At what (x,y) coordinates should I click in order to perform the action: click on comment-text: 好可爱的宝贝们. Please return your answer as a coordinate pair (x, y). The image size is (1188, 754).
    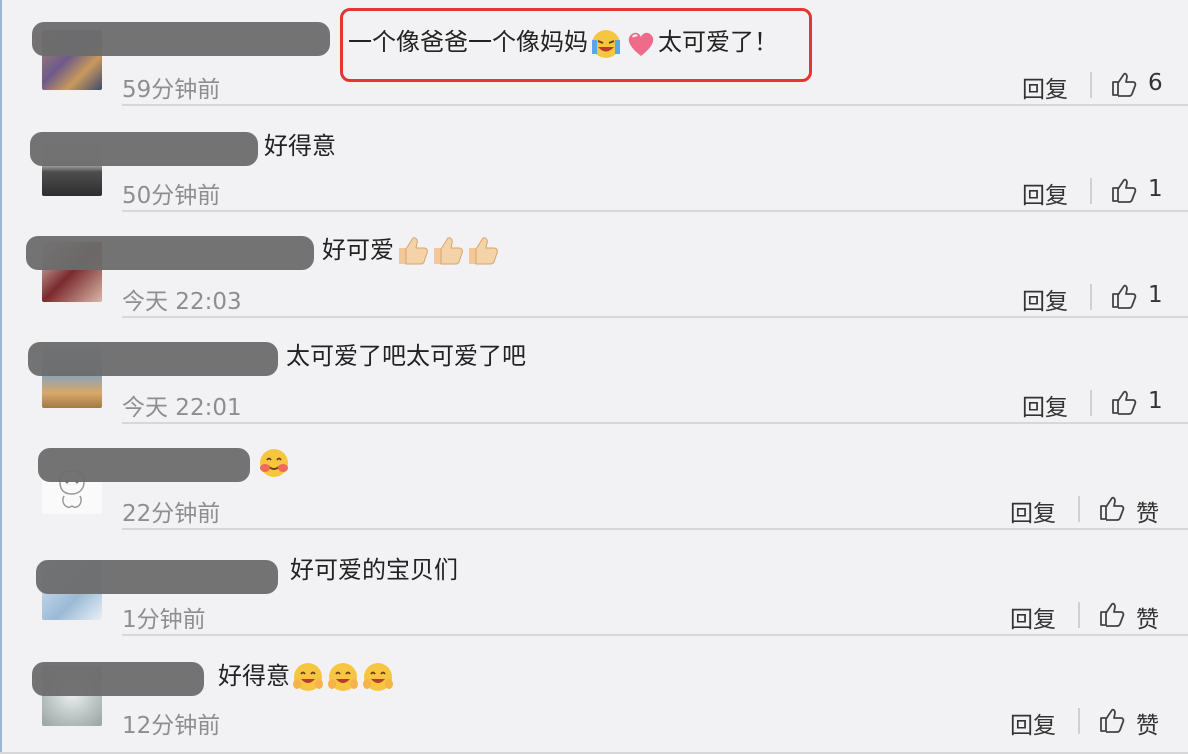
    Looking at the image, I should click on (374, 570).